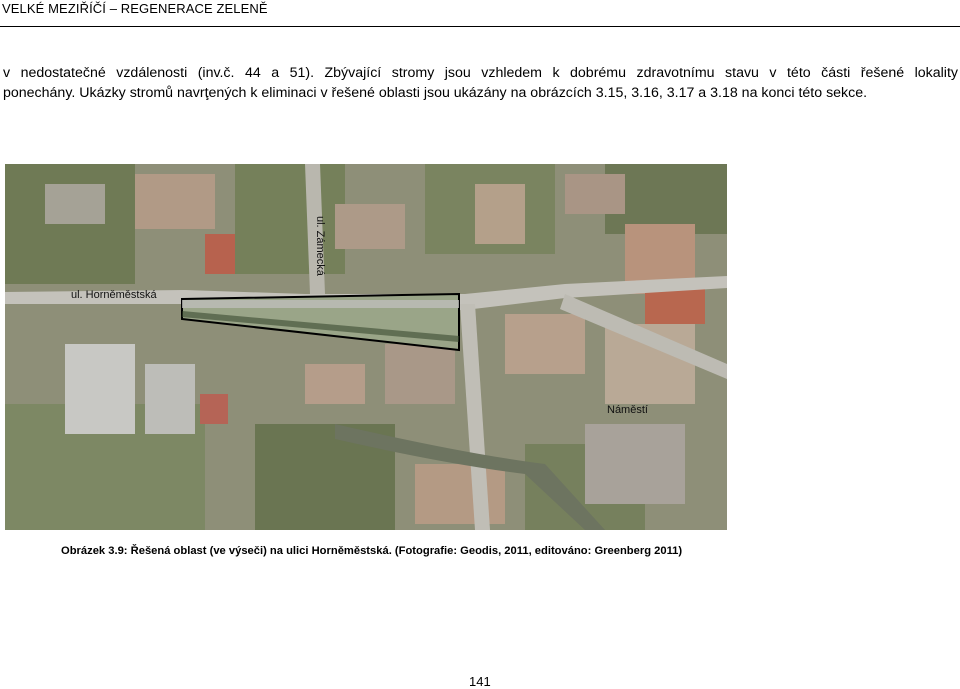 This screenshot has height=689, width=960. What do you see at coordinates (114, 295) in the screenshot?
I see `label-ul-hornomestska: ul. Horněměstská` at bounding box center [114, 295].